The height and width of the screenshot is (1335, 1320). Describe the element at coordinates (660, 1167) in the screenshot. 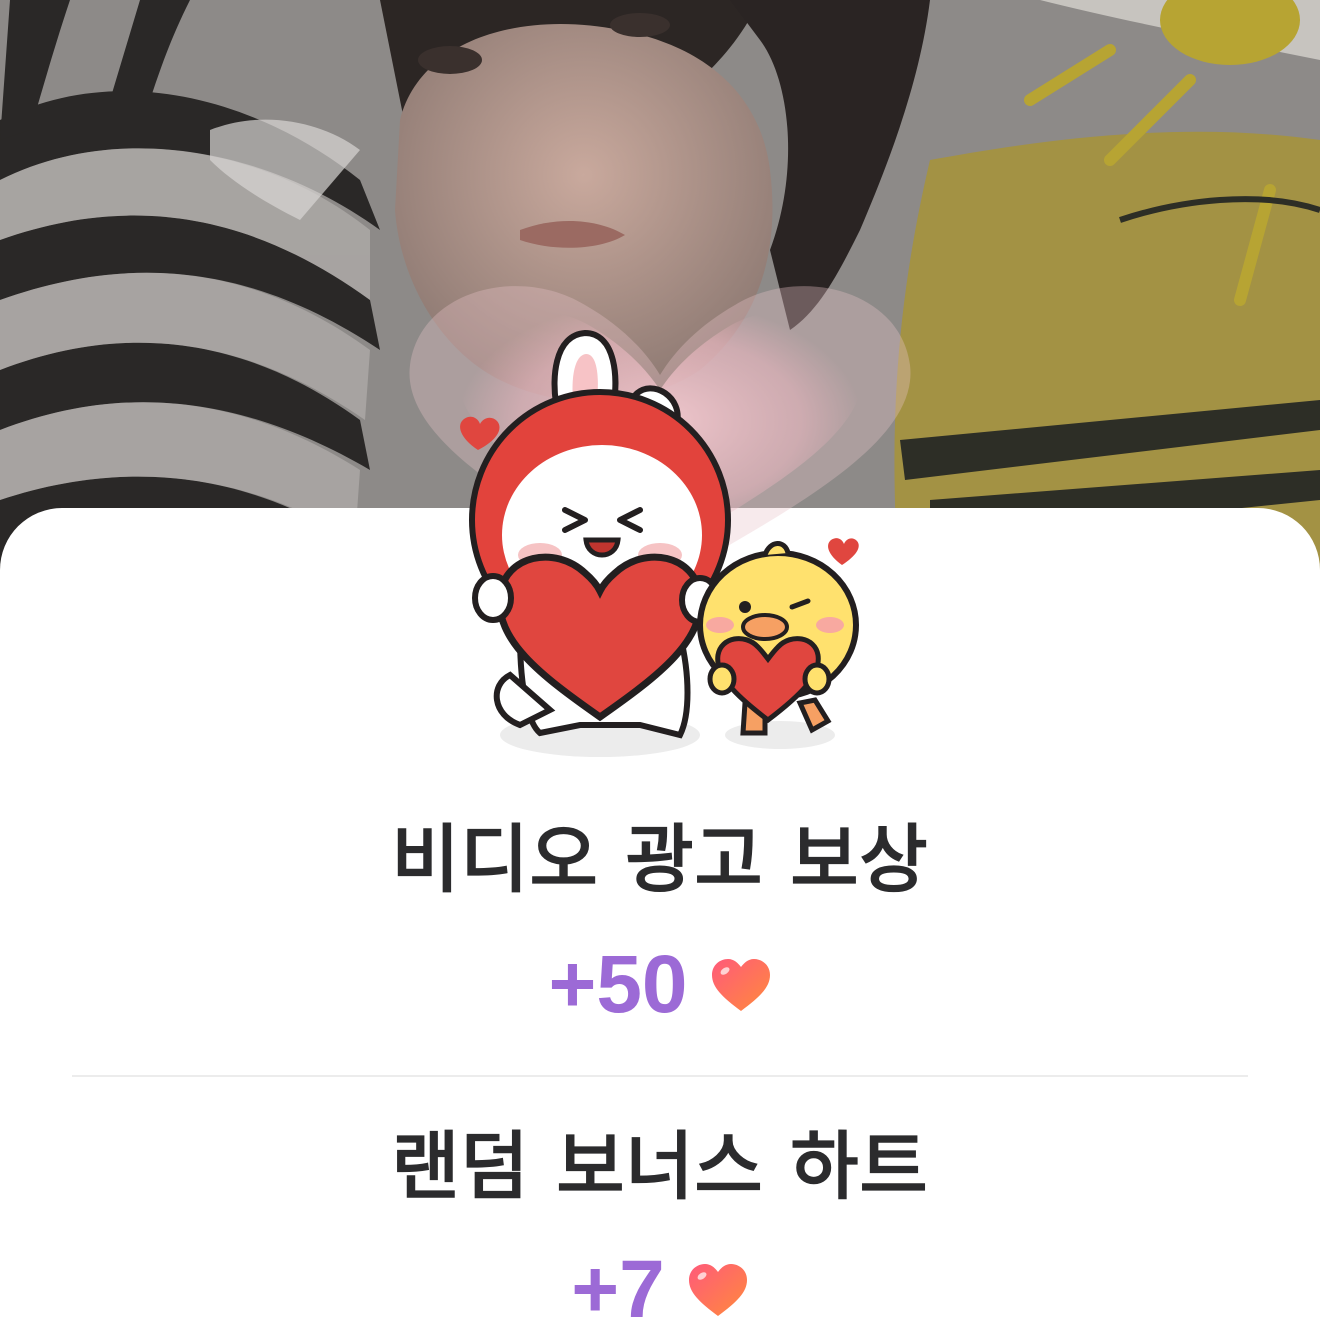

I see `reward-title: 랜덤 보너스 하트` at that location.